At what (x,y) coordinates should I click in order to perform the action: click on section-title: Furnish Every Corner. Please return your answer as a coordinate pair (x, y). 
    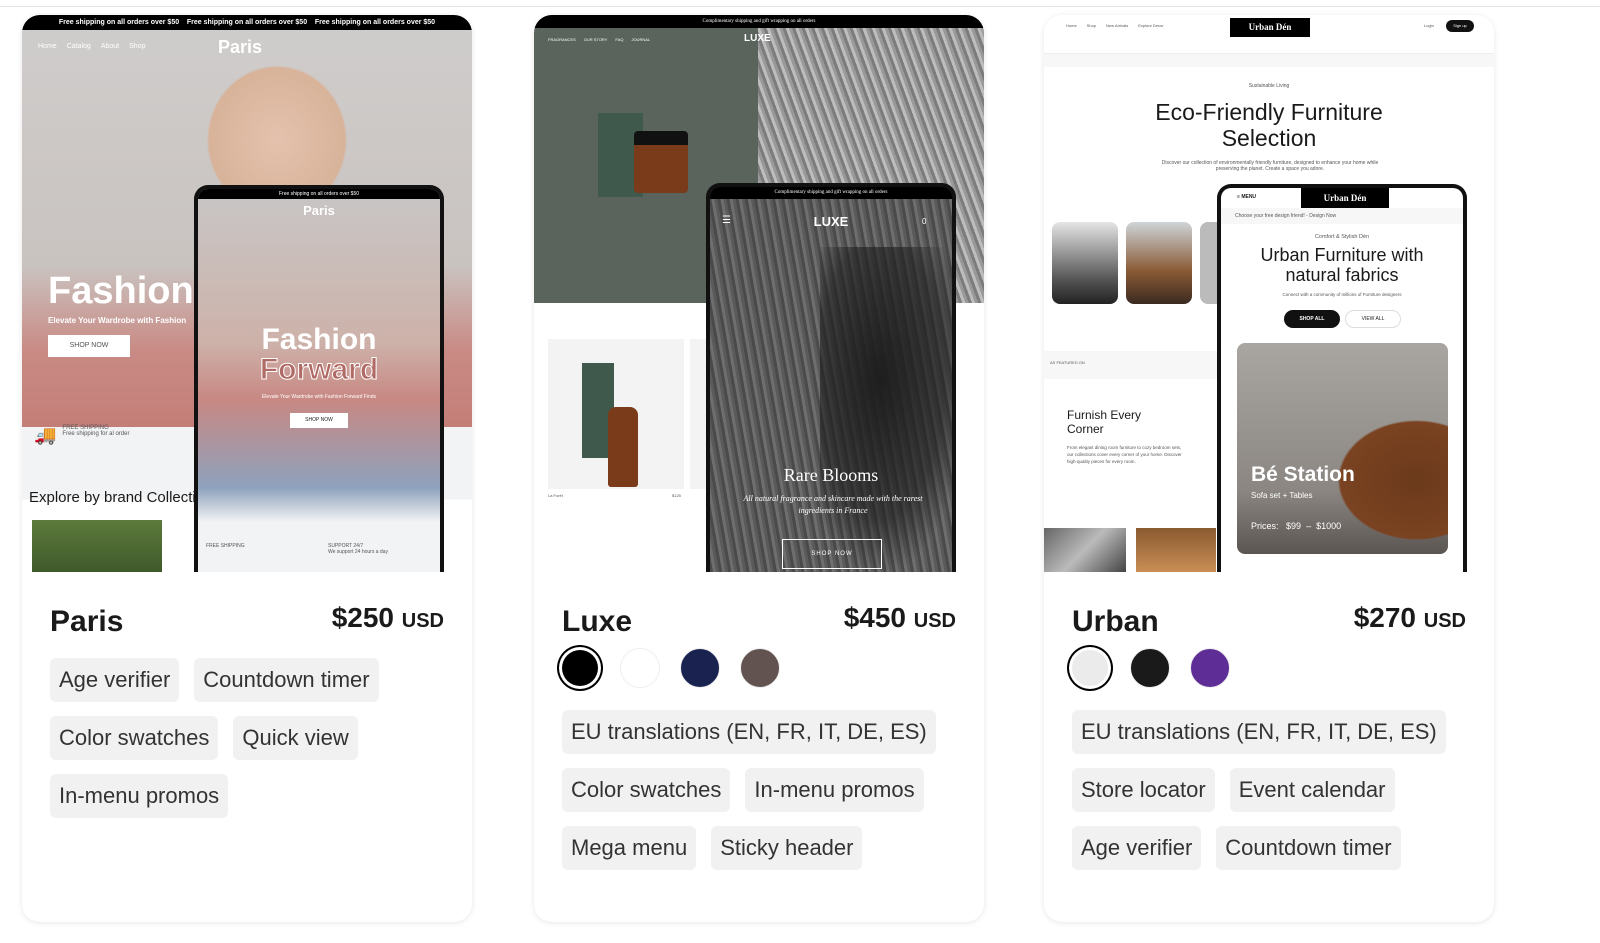
    Looking at the image, I should click on (1104, 422).